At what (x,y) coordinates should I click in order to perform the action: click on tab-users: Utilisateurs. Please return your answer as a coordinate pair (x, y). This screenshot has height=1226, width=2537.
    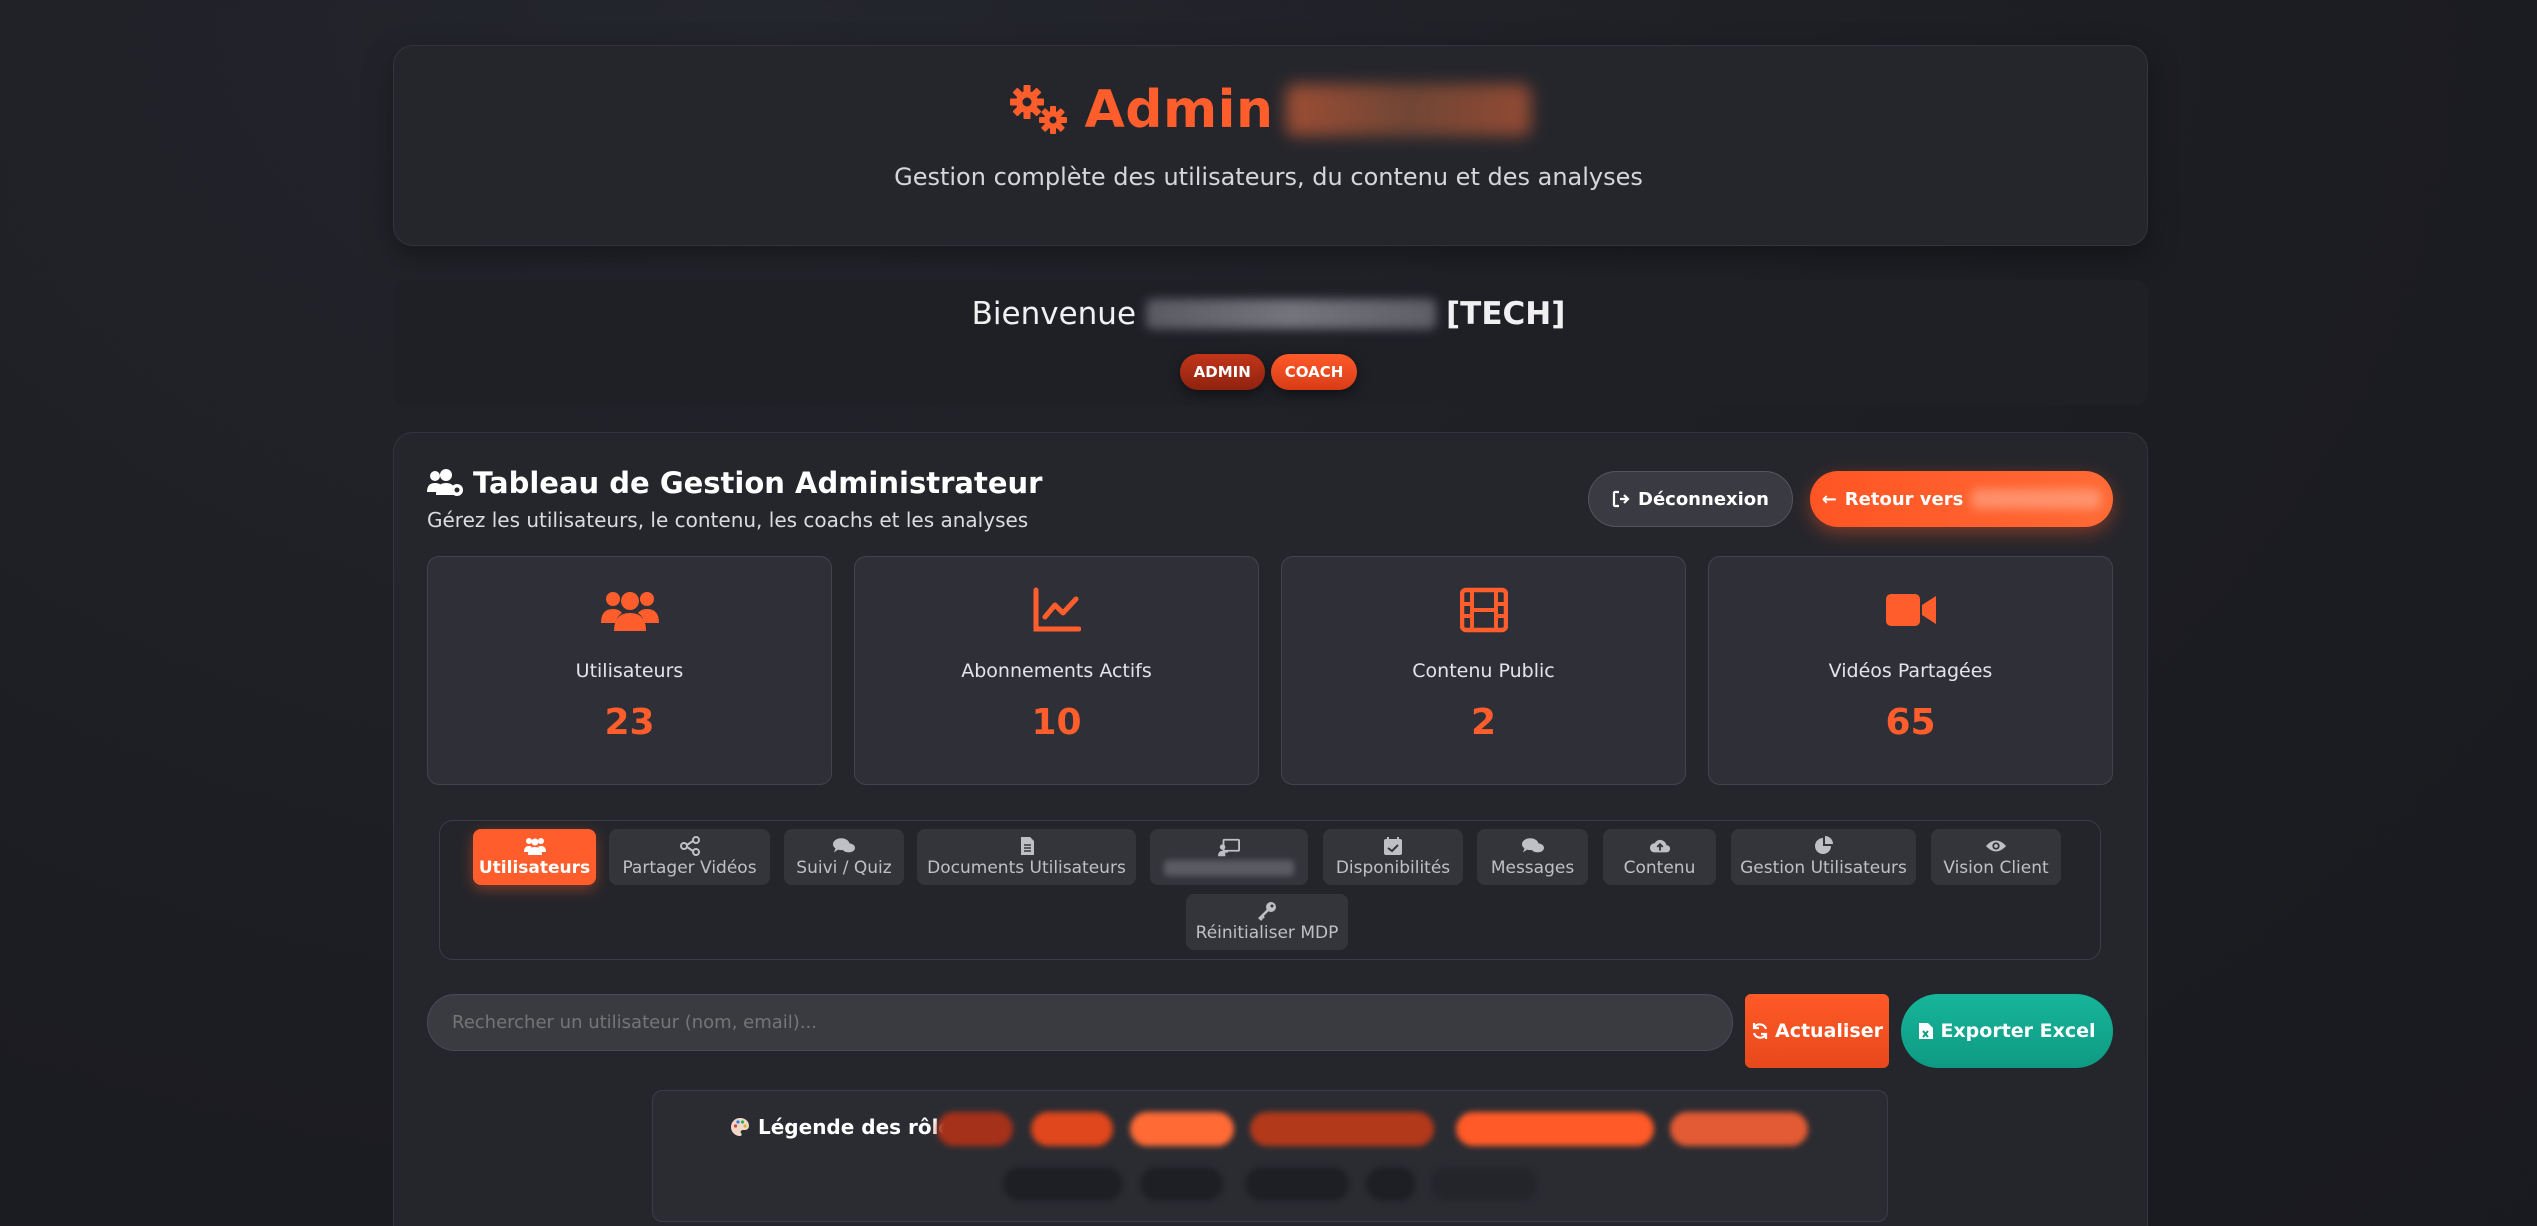
    Looking at the image, I should click on (534, 857).